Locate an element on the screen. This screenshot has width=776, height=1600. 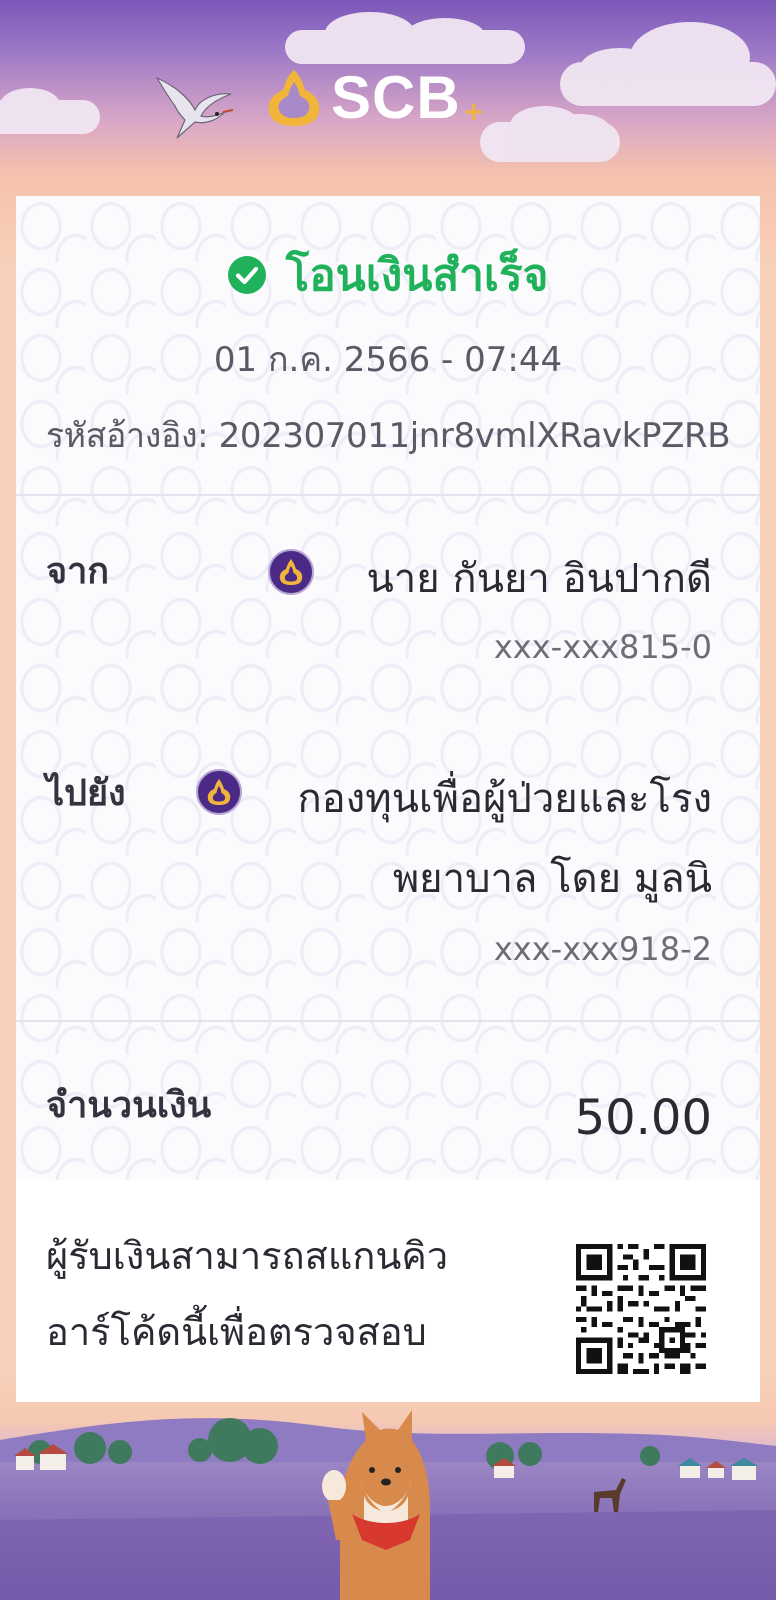
header-banner: SCB + is located at coordinates (388, 100).